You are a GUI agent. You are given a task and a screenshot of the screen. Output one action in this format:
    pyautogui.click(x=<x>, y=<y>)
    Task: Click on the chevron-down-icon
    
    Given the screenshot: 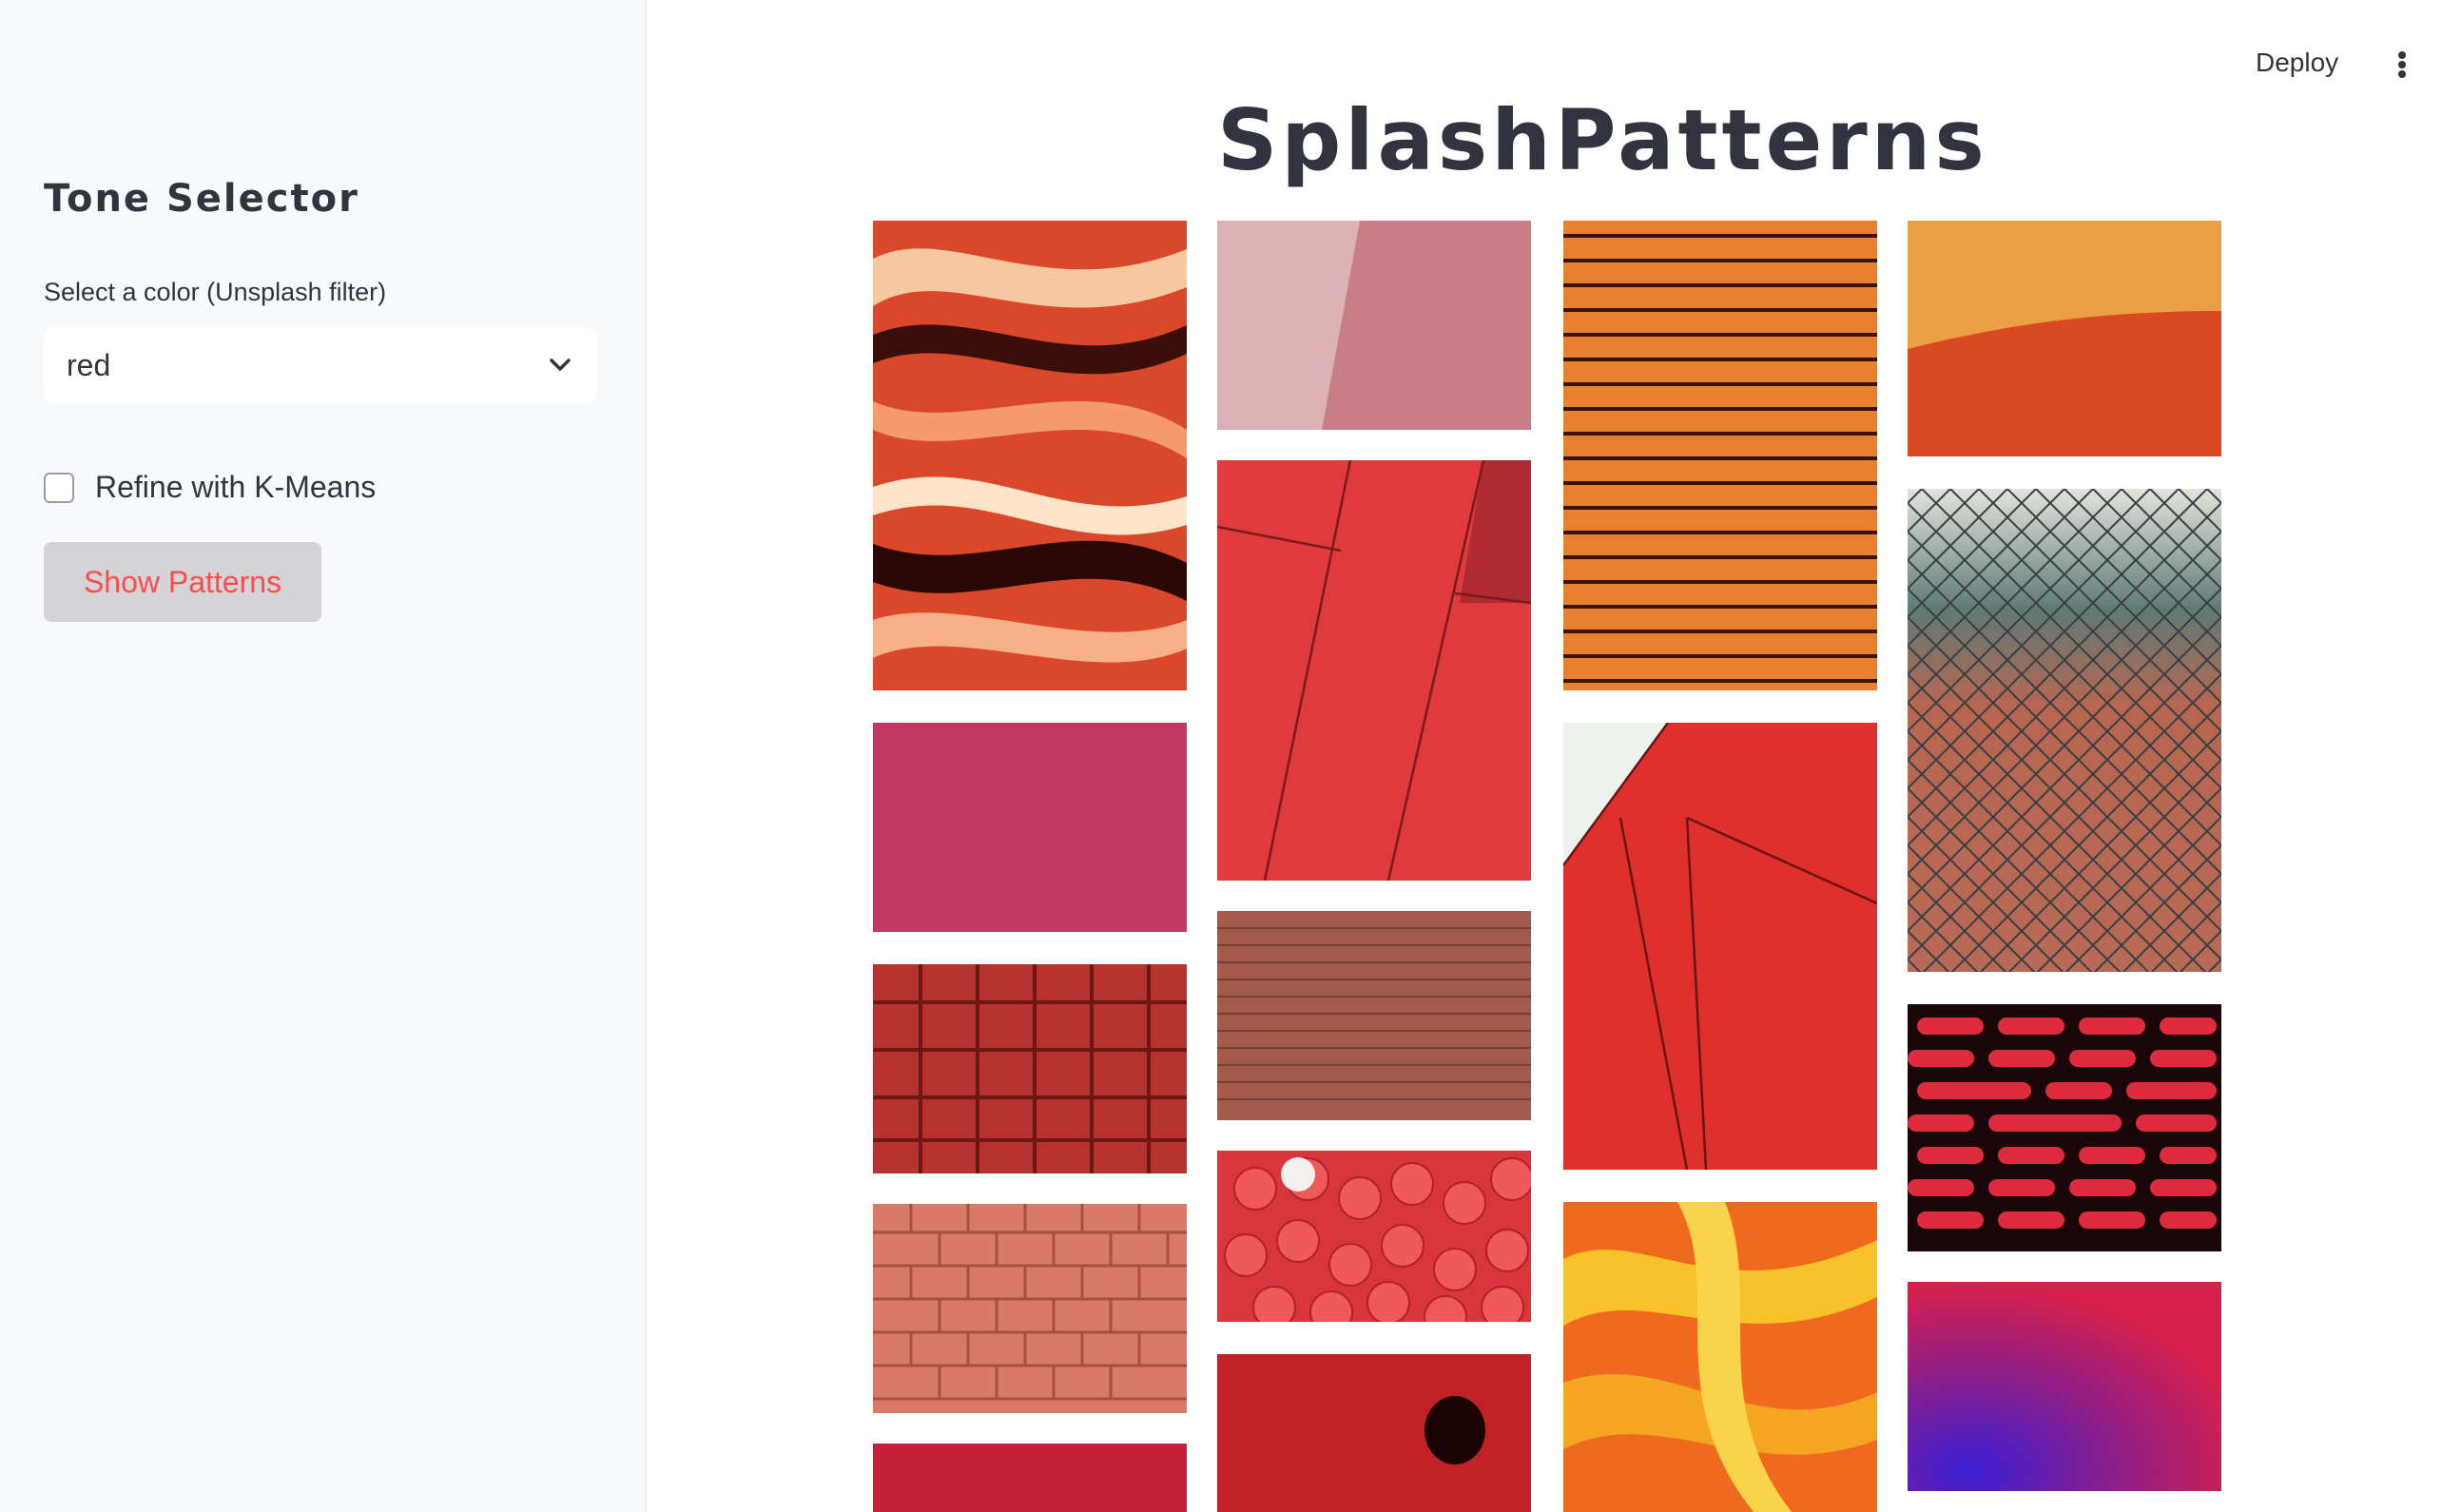 What is the action you would take?
    pyautogui.click(x=560, y=365)
    